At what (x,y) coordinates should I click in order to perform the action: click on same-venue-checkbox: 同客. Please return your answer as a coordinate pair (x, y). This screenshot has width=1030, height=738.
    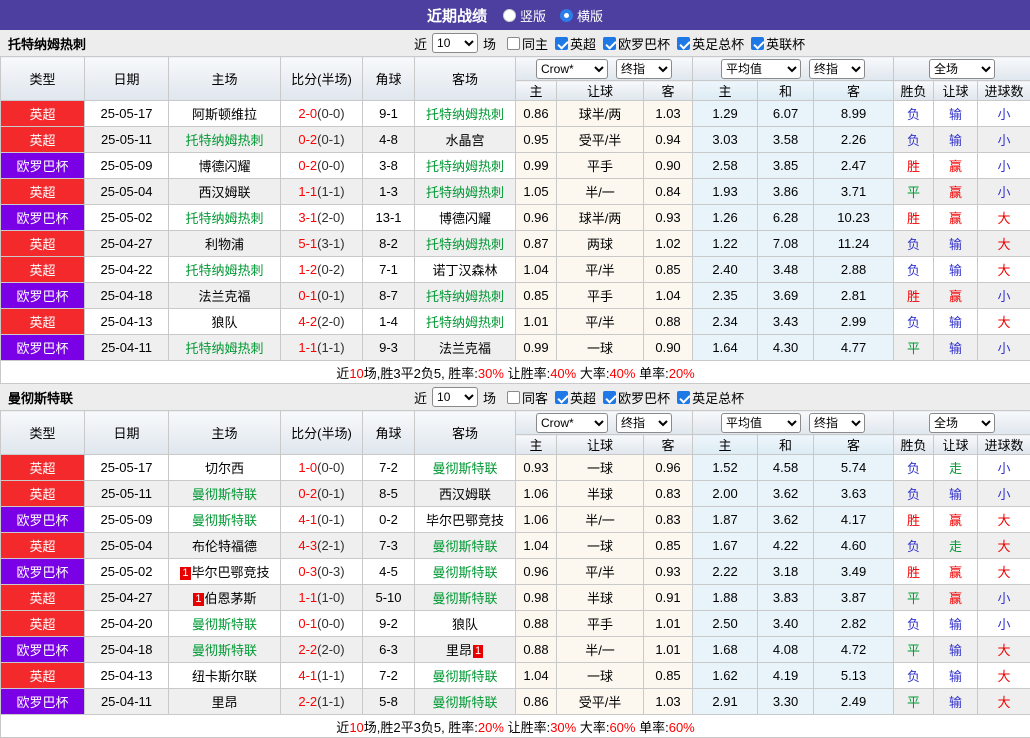
    Looking at the image, I should click on (527, 397).